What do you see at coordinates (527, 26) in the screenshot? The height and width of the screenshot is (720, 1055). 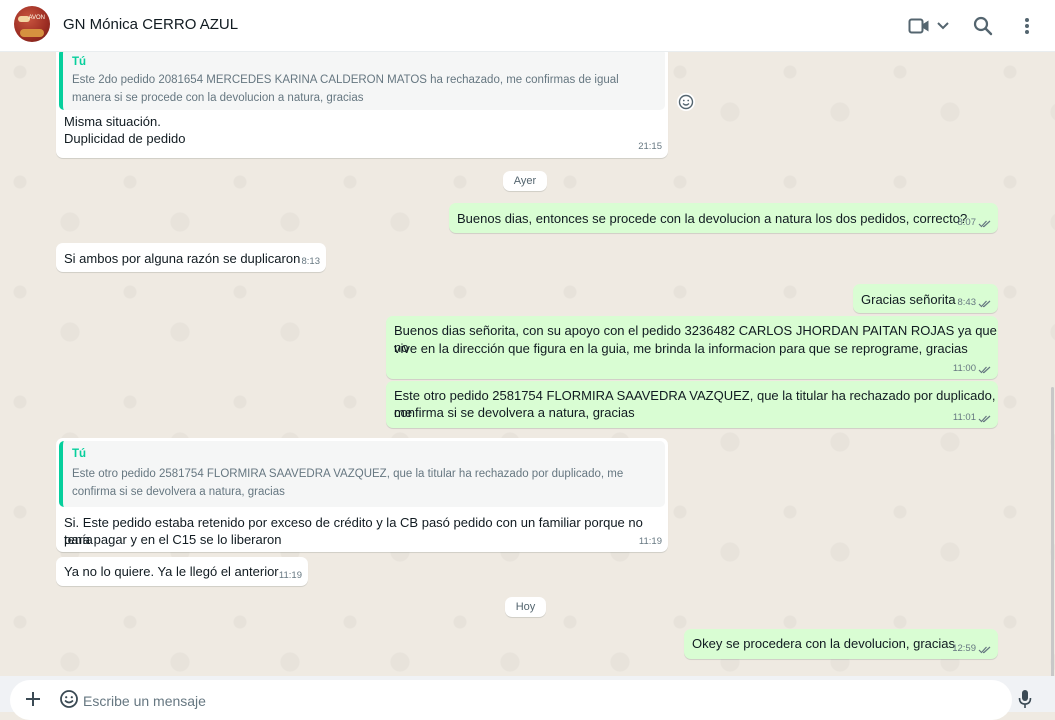 I see `chat-header: AVON GN Mónica CERRO AZUL` at bounding box center [527, 26].